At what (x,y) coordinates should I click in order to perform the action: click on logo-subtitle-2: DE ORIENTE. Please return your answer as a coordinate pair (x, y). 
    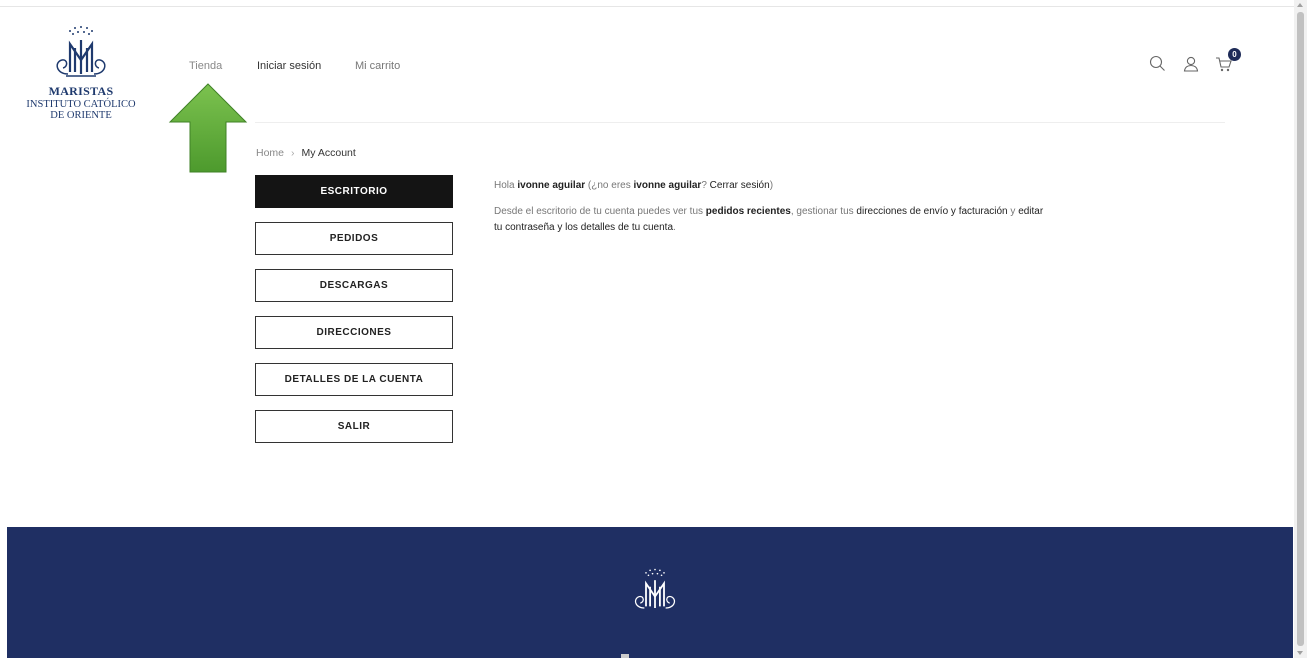
    Looking at the image, I should click on (81, 115).